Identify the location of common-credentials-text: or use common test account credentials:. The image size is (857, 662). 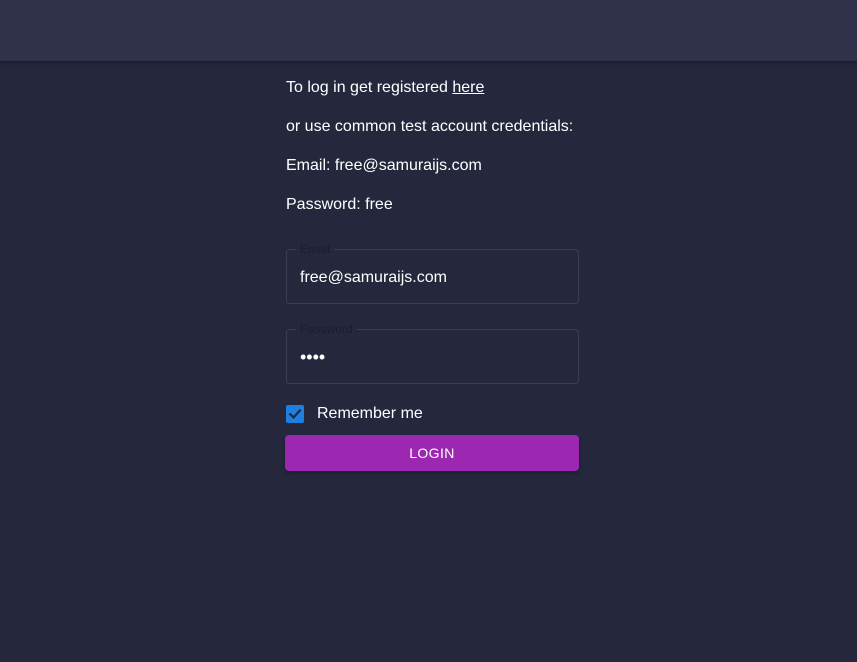
(430, 126).